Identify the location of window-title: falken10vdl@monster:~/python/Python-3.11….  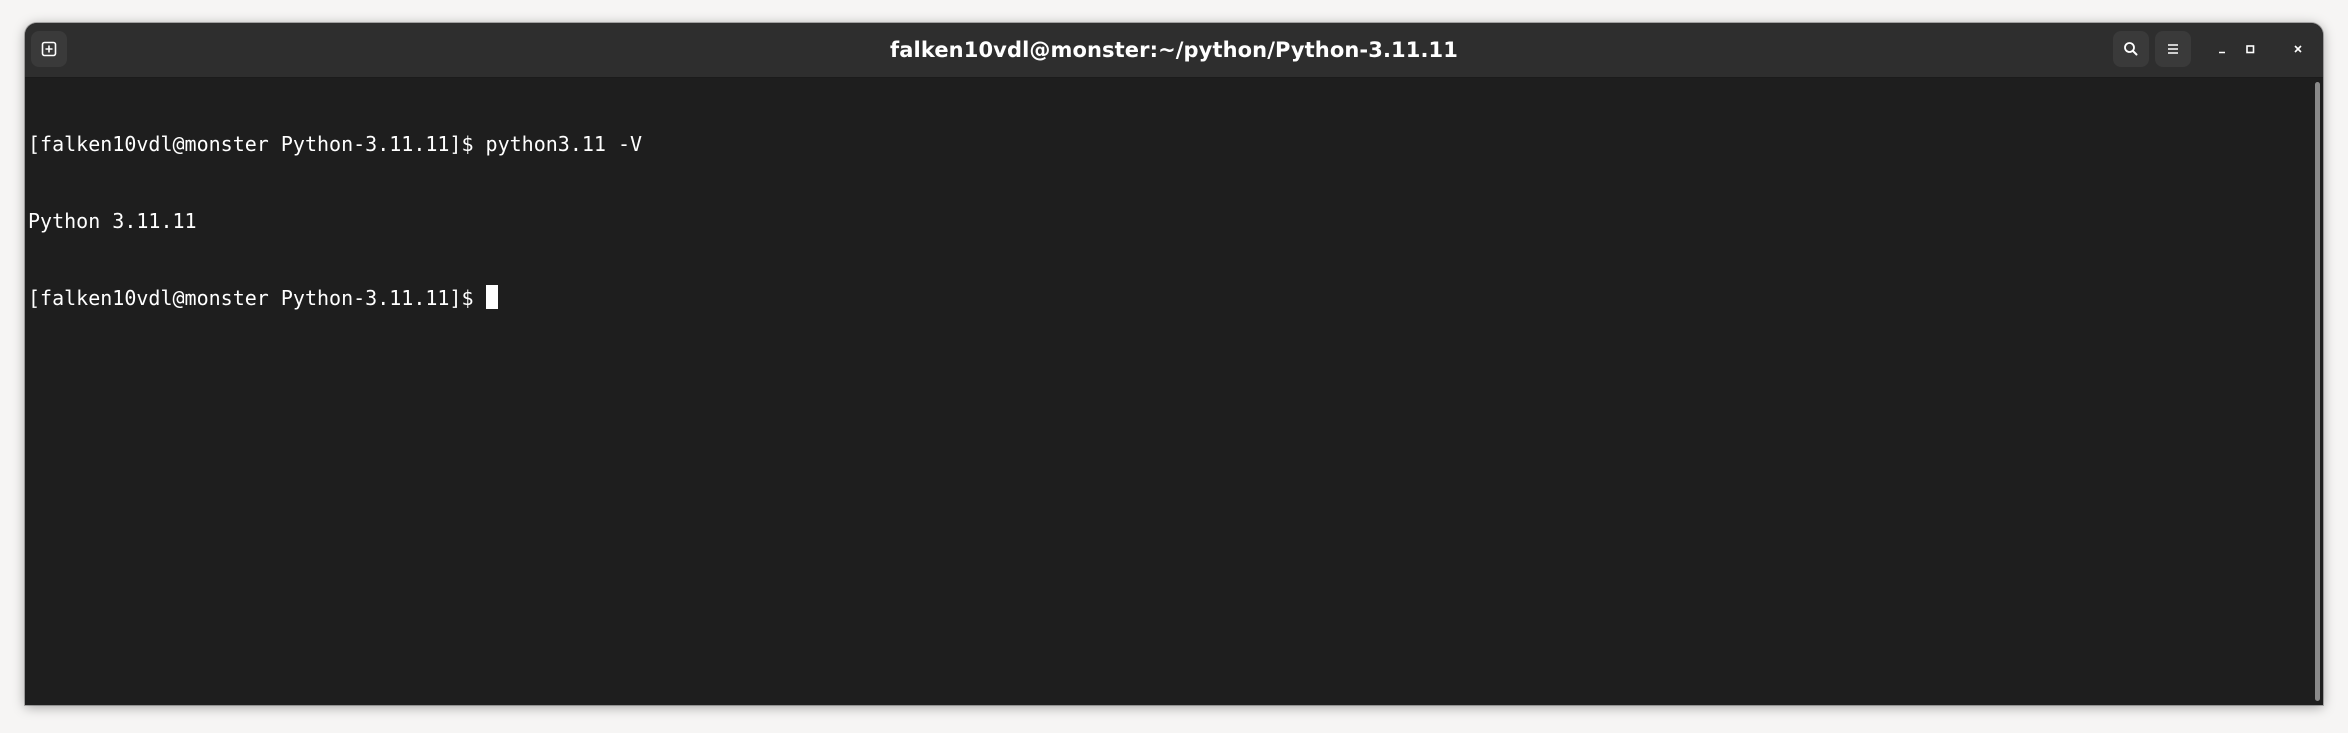
(1174, 50).